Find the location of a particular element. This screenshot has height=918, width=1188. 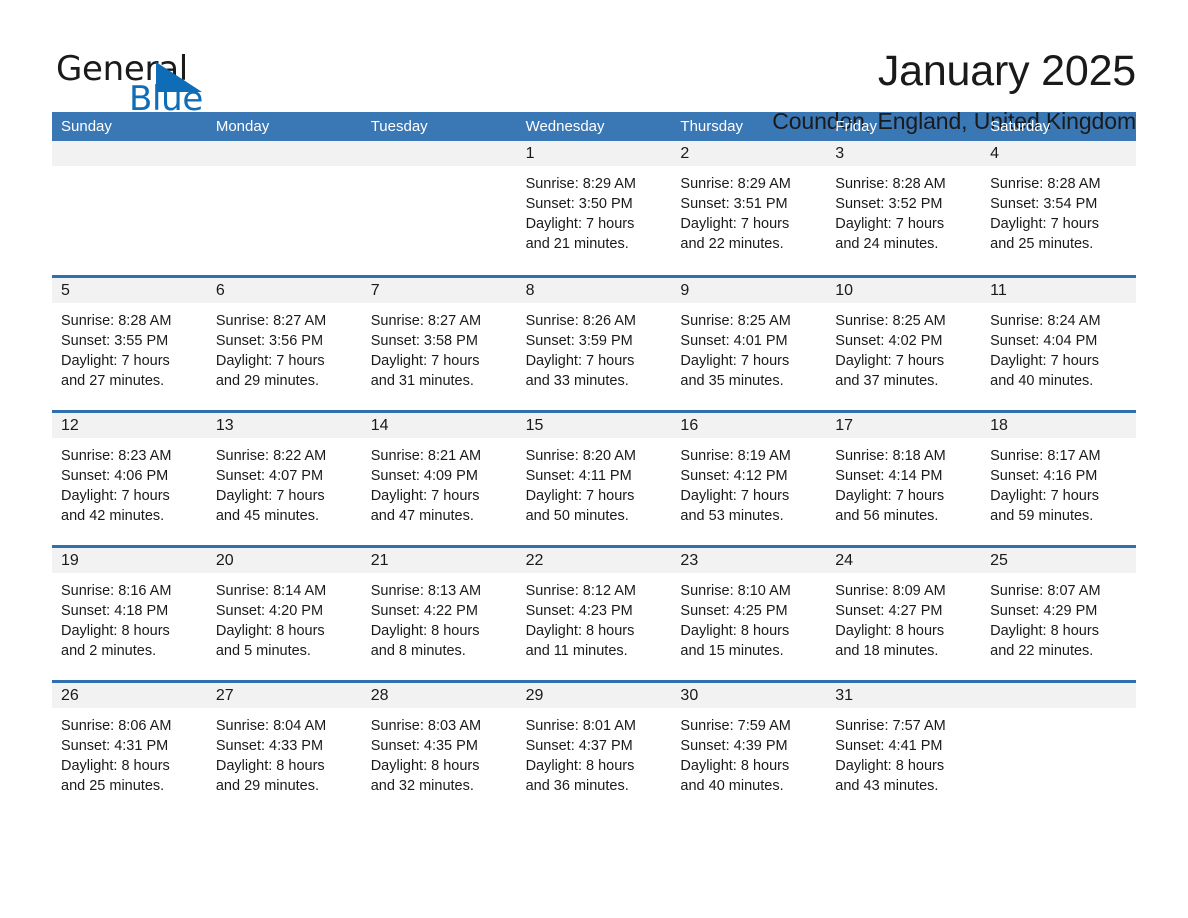

sunset-text: Sunset: 4:11 PM is located at coordinates (578, 476).